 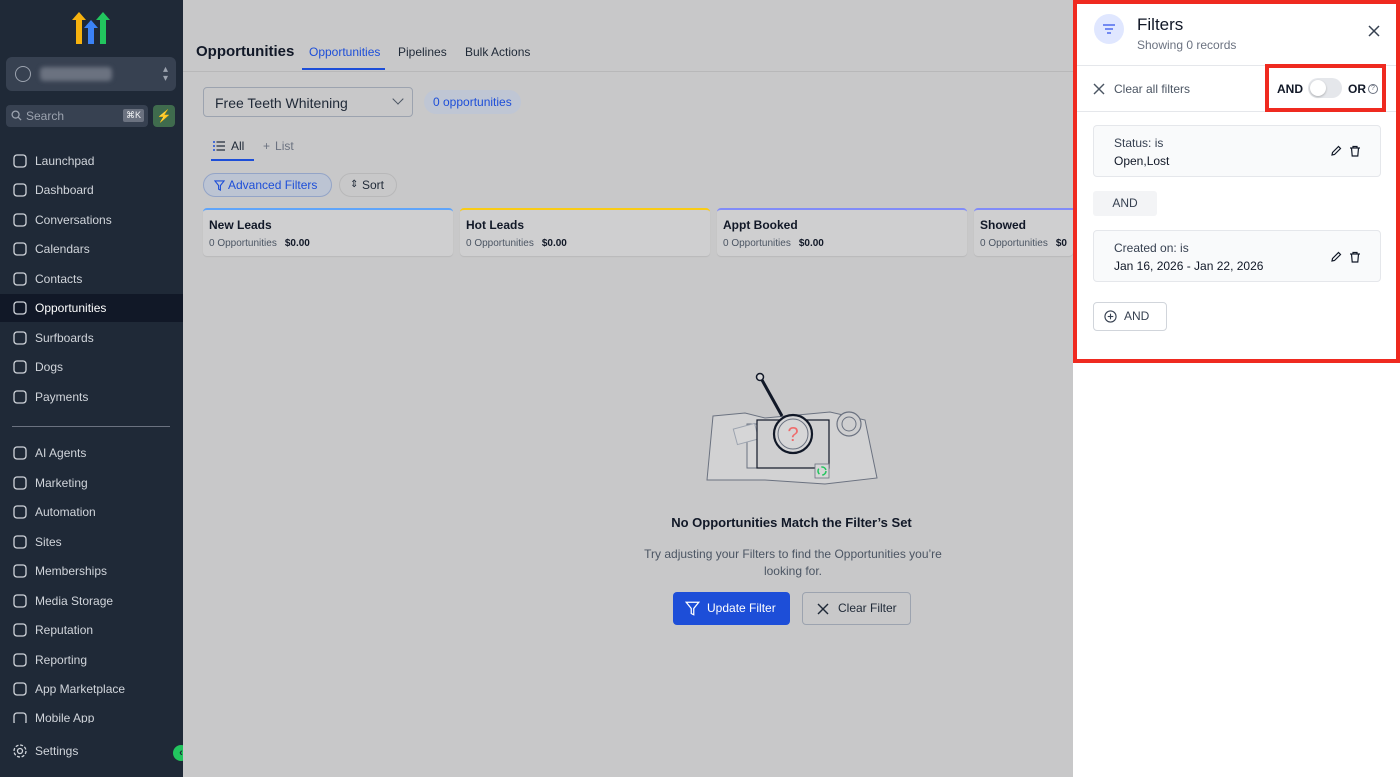 What do you see at coordinates (91, 28) in the screenshot?
I see `app-logo` at bounding box center [91, 28].